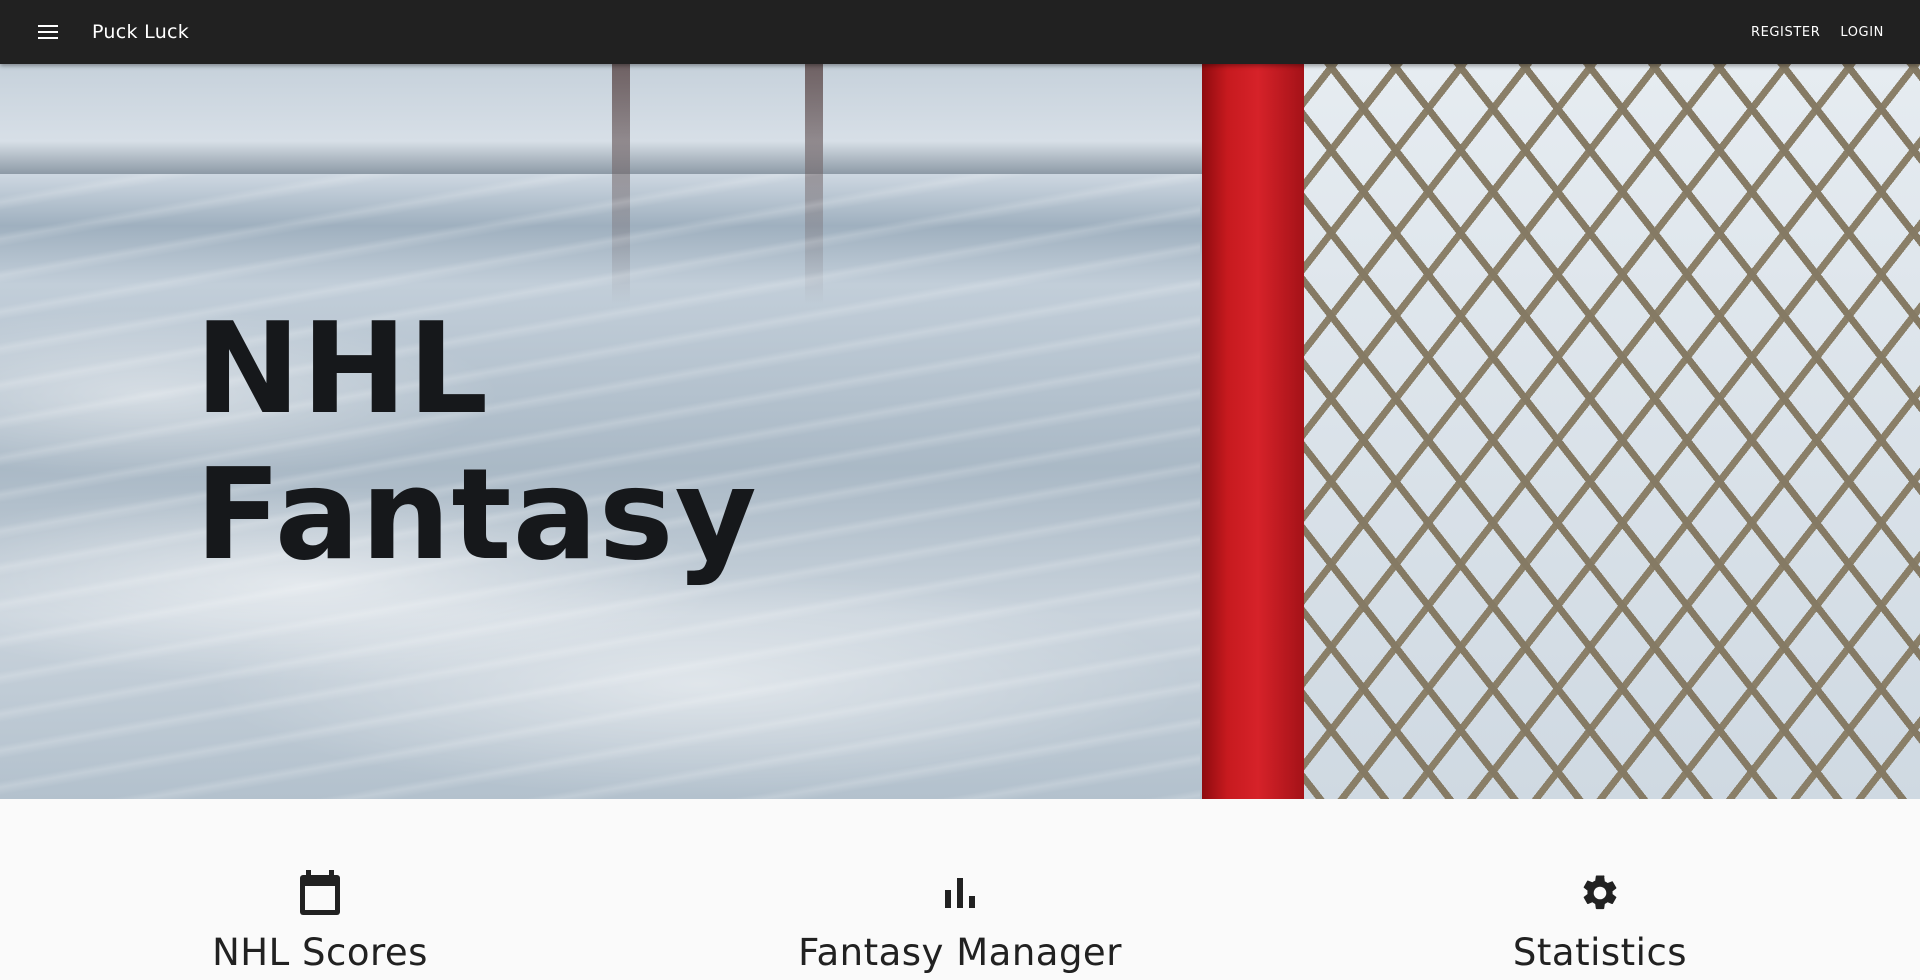  I want to click on calendar-icon, so click(320, 893).